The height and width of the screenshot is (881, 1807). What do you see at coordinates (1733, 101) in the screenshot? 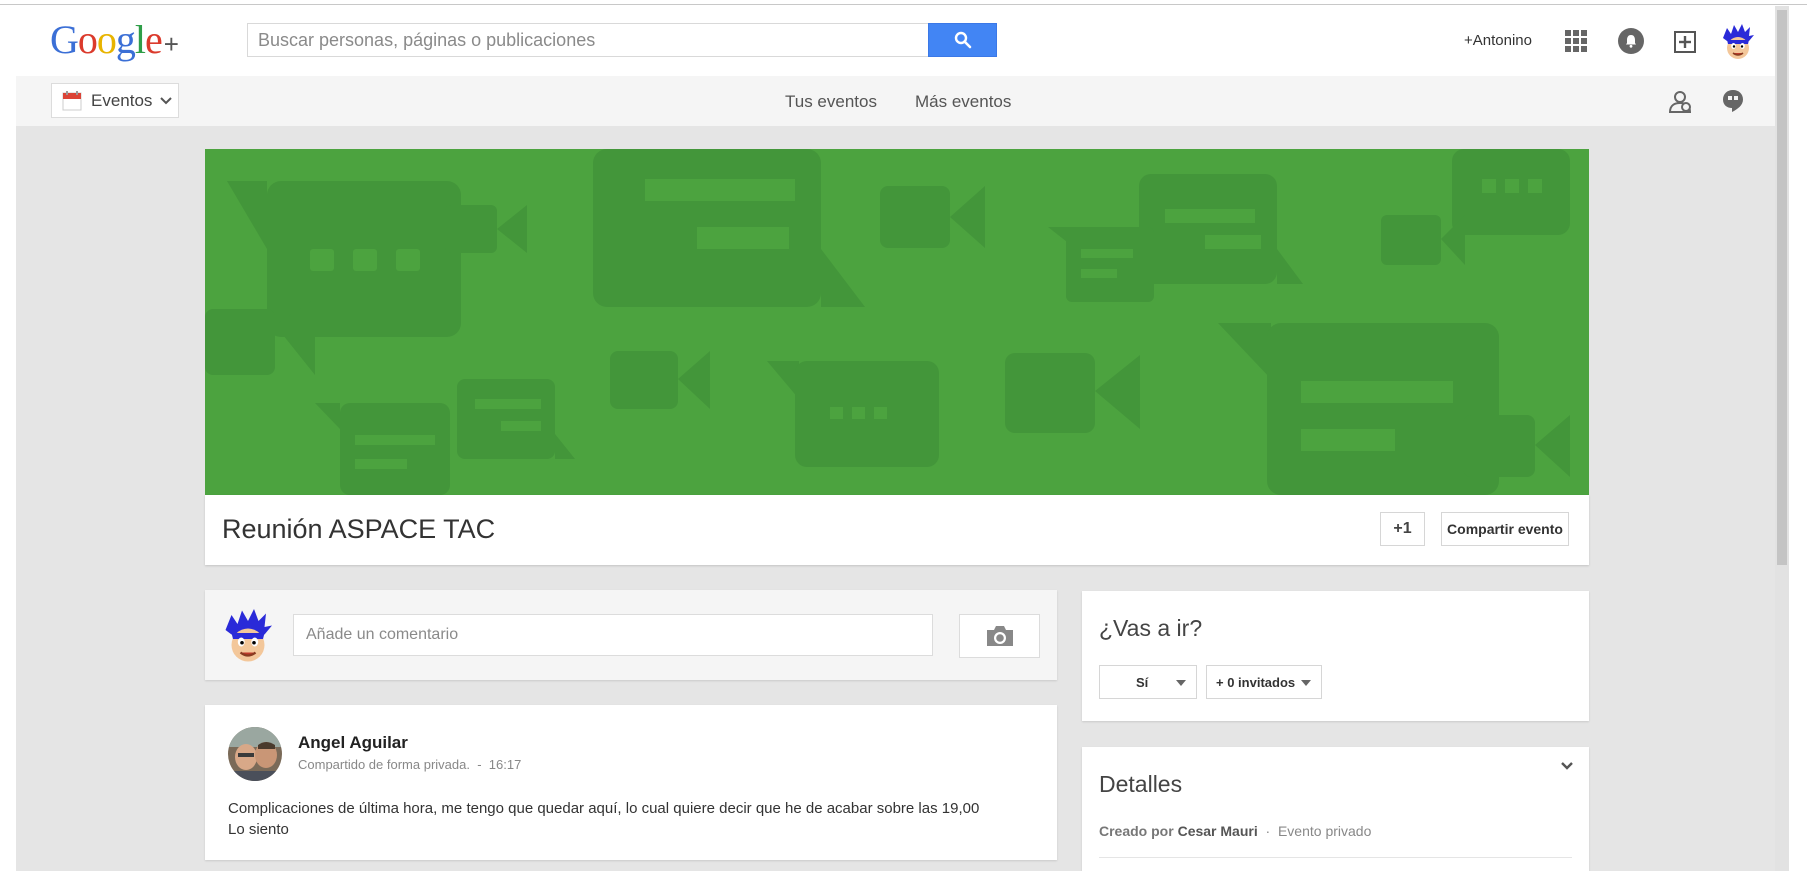
I see `hangouts-icon` at bounding box center [1733, 101].